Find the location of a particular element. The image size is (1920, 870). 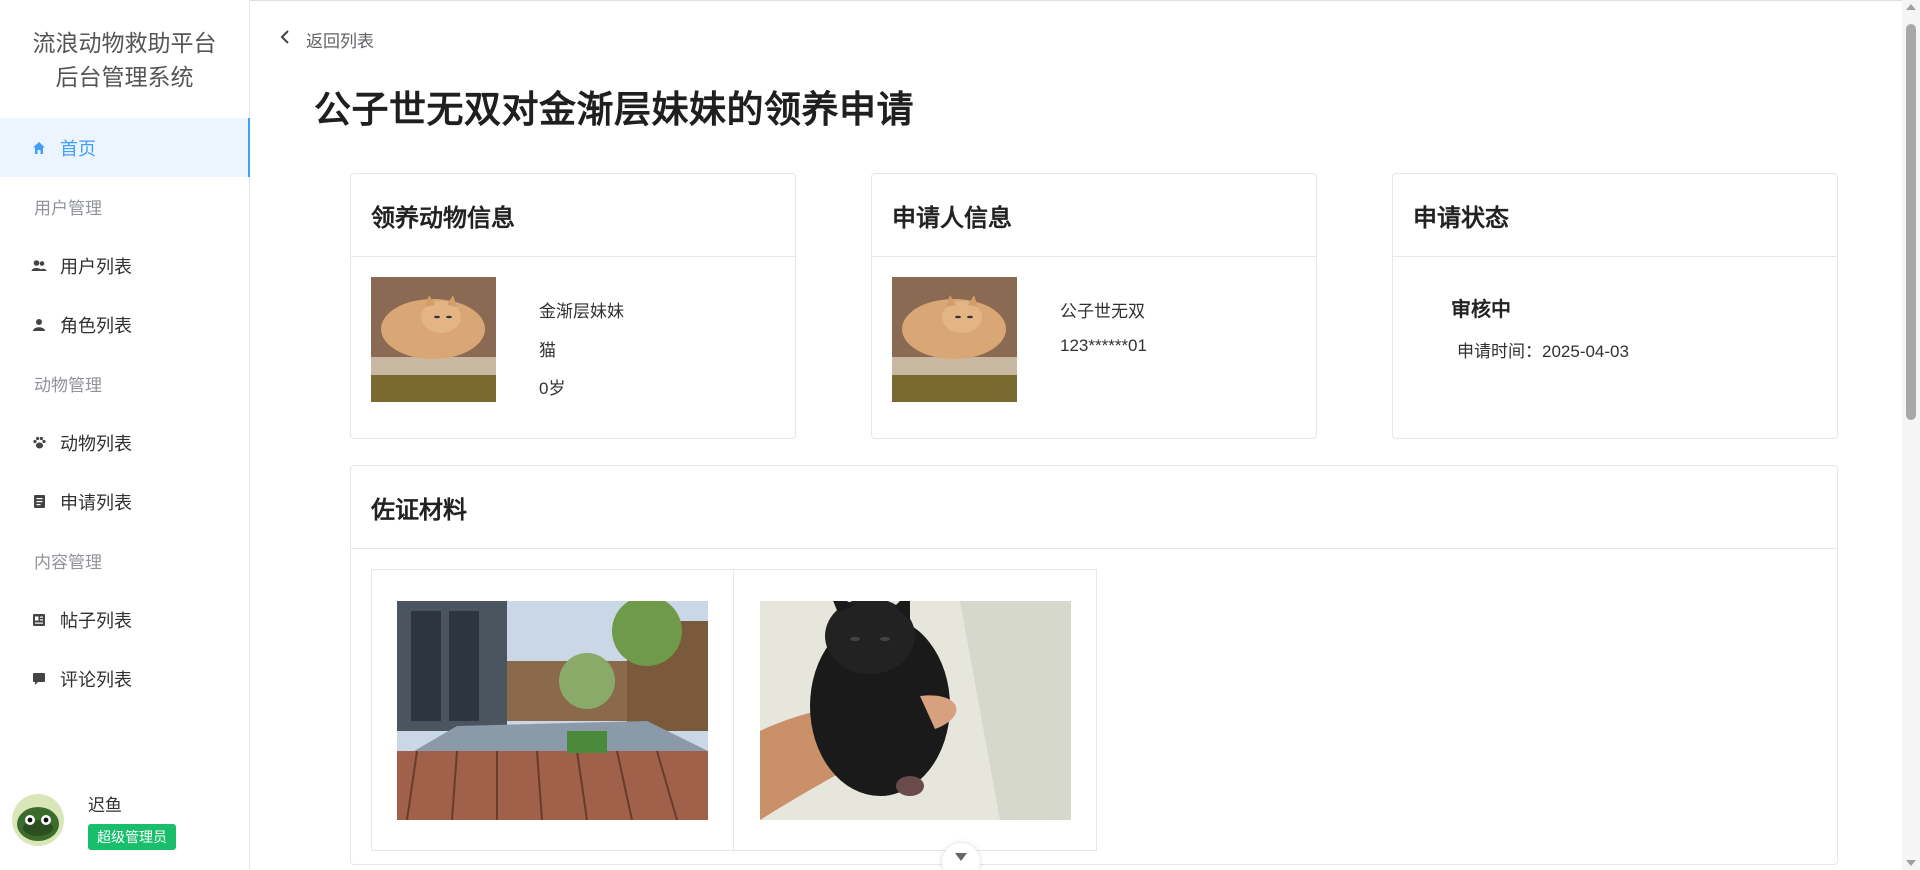

evidence-gallery is located at coordinates (734, 710).